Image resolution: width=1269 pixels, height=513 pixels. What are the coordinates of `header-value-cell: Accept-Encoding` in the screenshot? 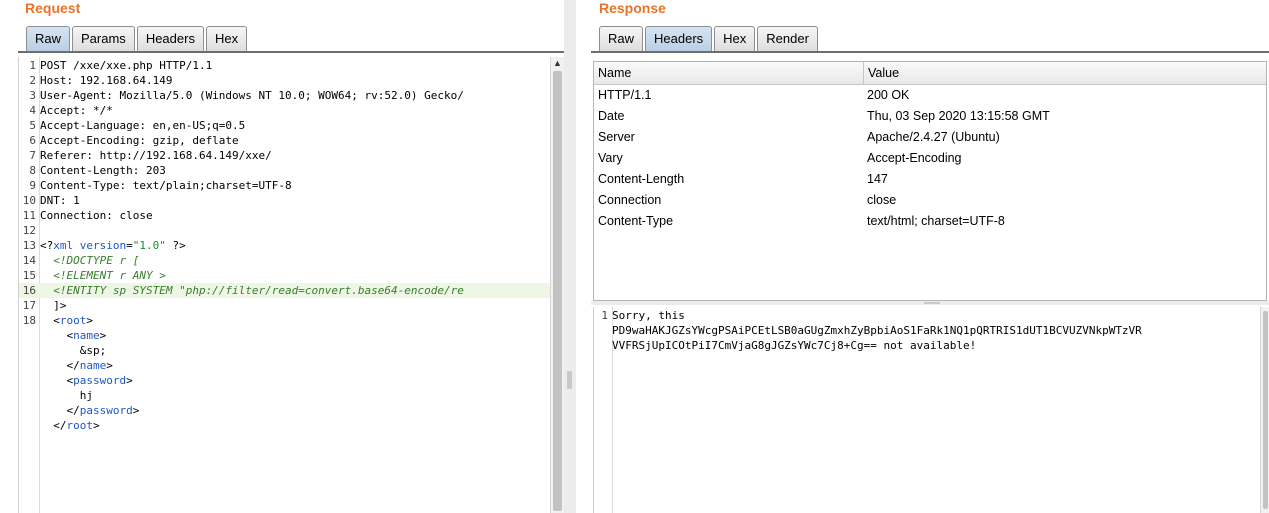 It's located at (914, 158).